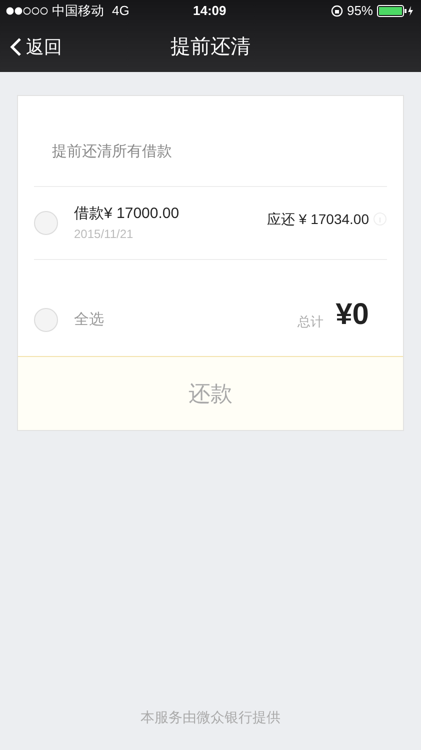 This screenshot has height=750, width=421. I want to click on network-label: 4G, so click(121, 11).